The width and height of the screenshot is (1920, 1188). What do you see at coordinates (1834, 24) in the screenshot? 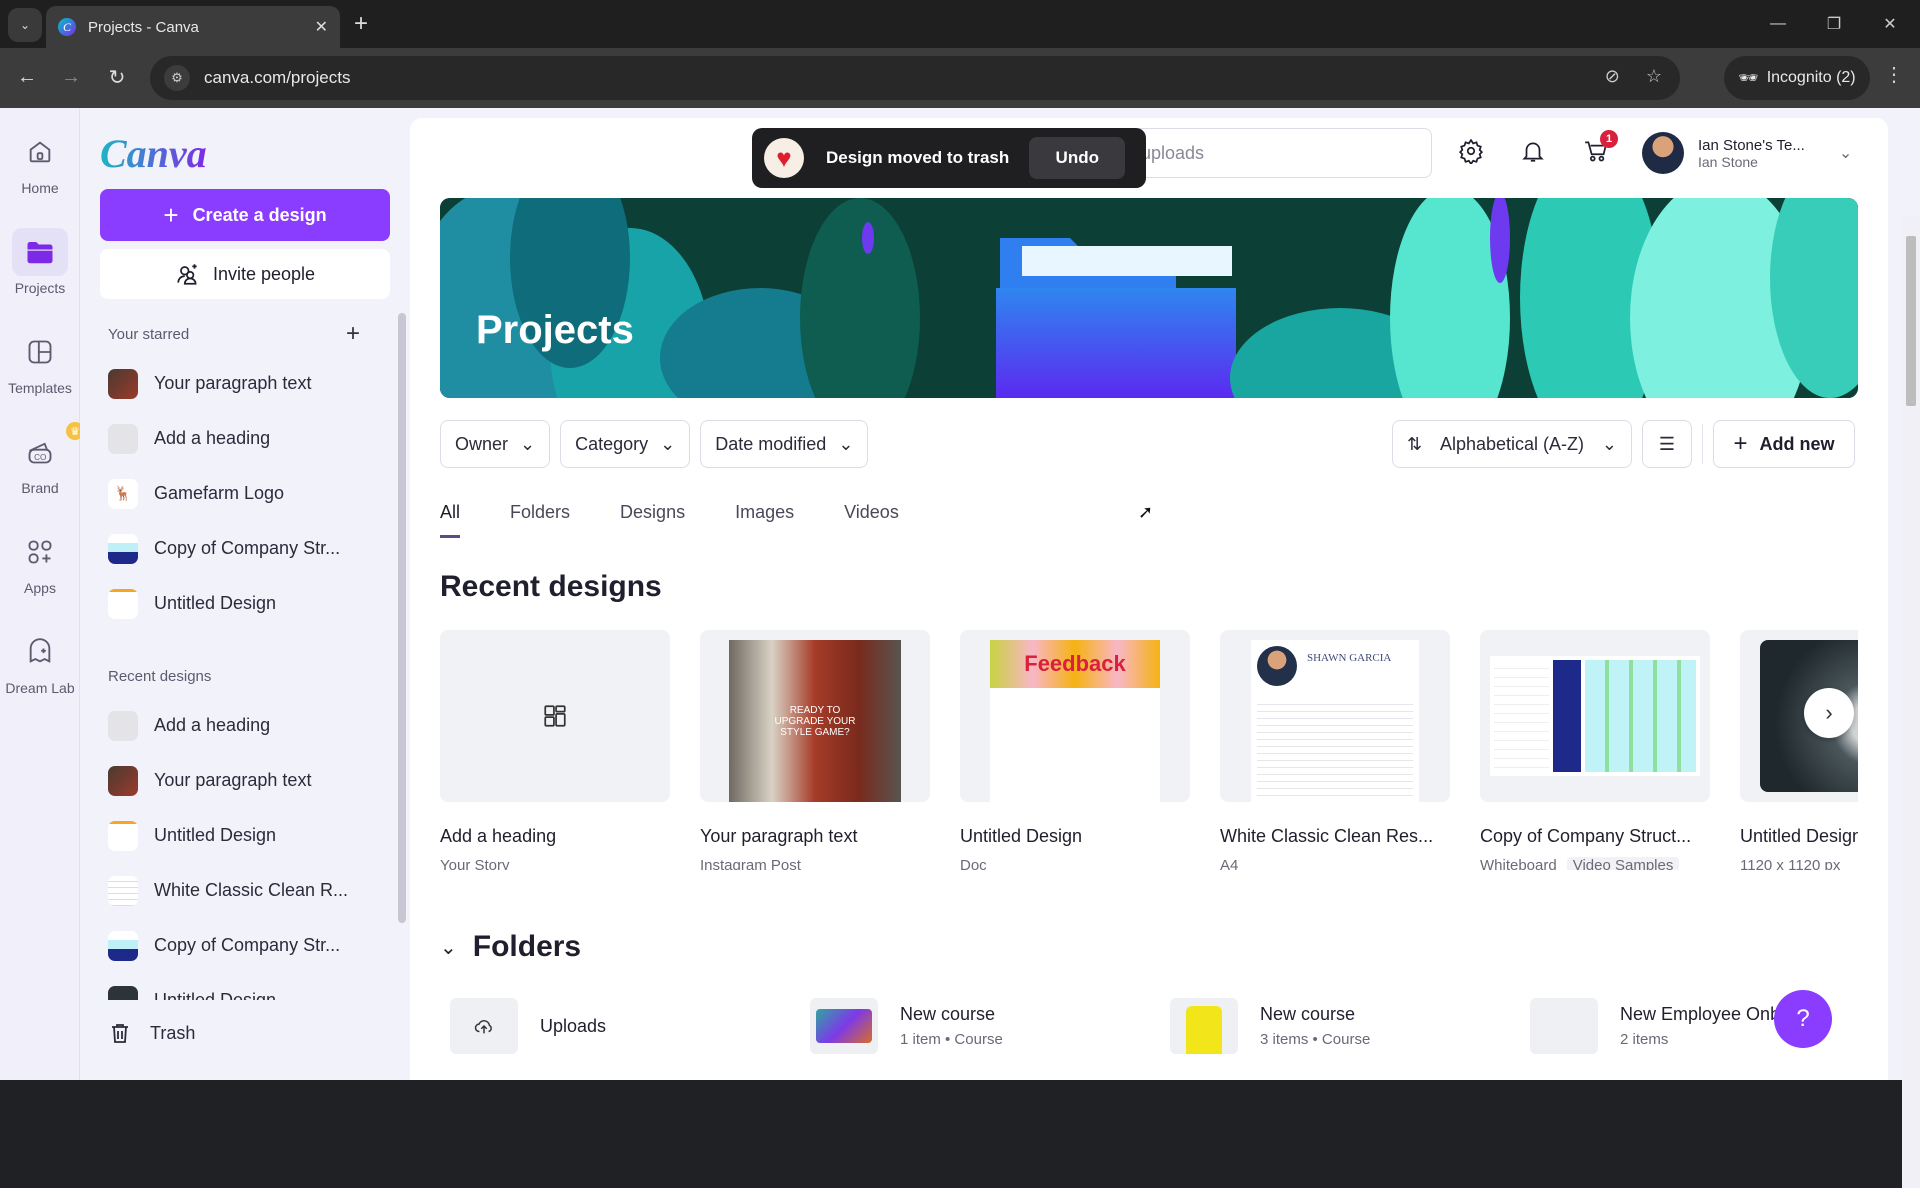
I see `restore-button: ❐` at bounding box center [1834, 24].